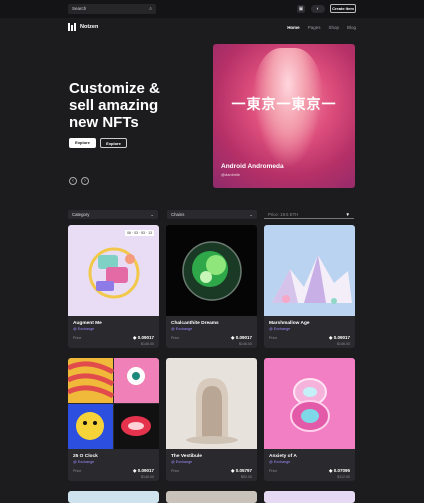 The width and height of the screenshot is (424, 503). Describe the element at coordinates (82, 143) in the screenshot. I see `explore-button: Explore` at that location.